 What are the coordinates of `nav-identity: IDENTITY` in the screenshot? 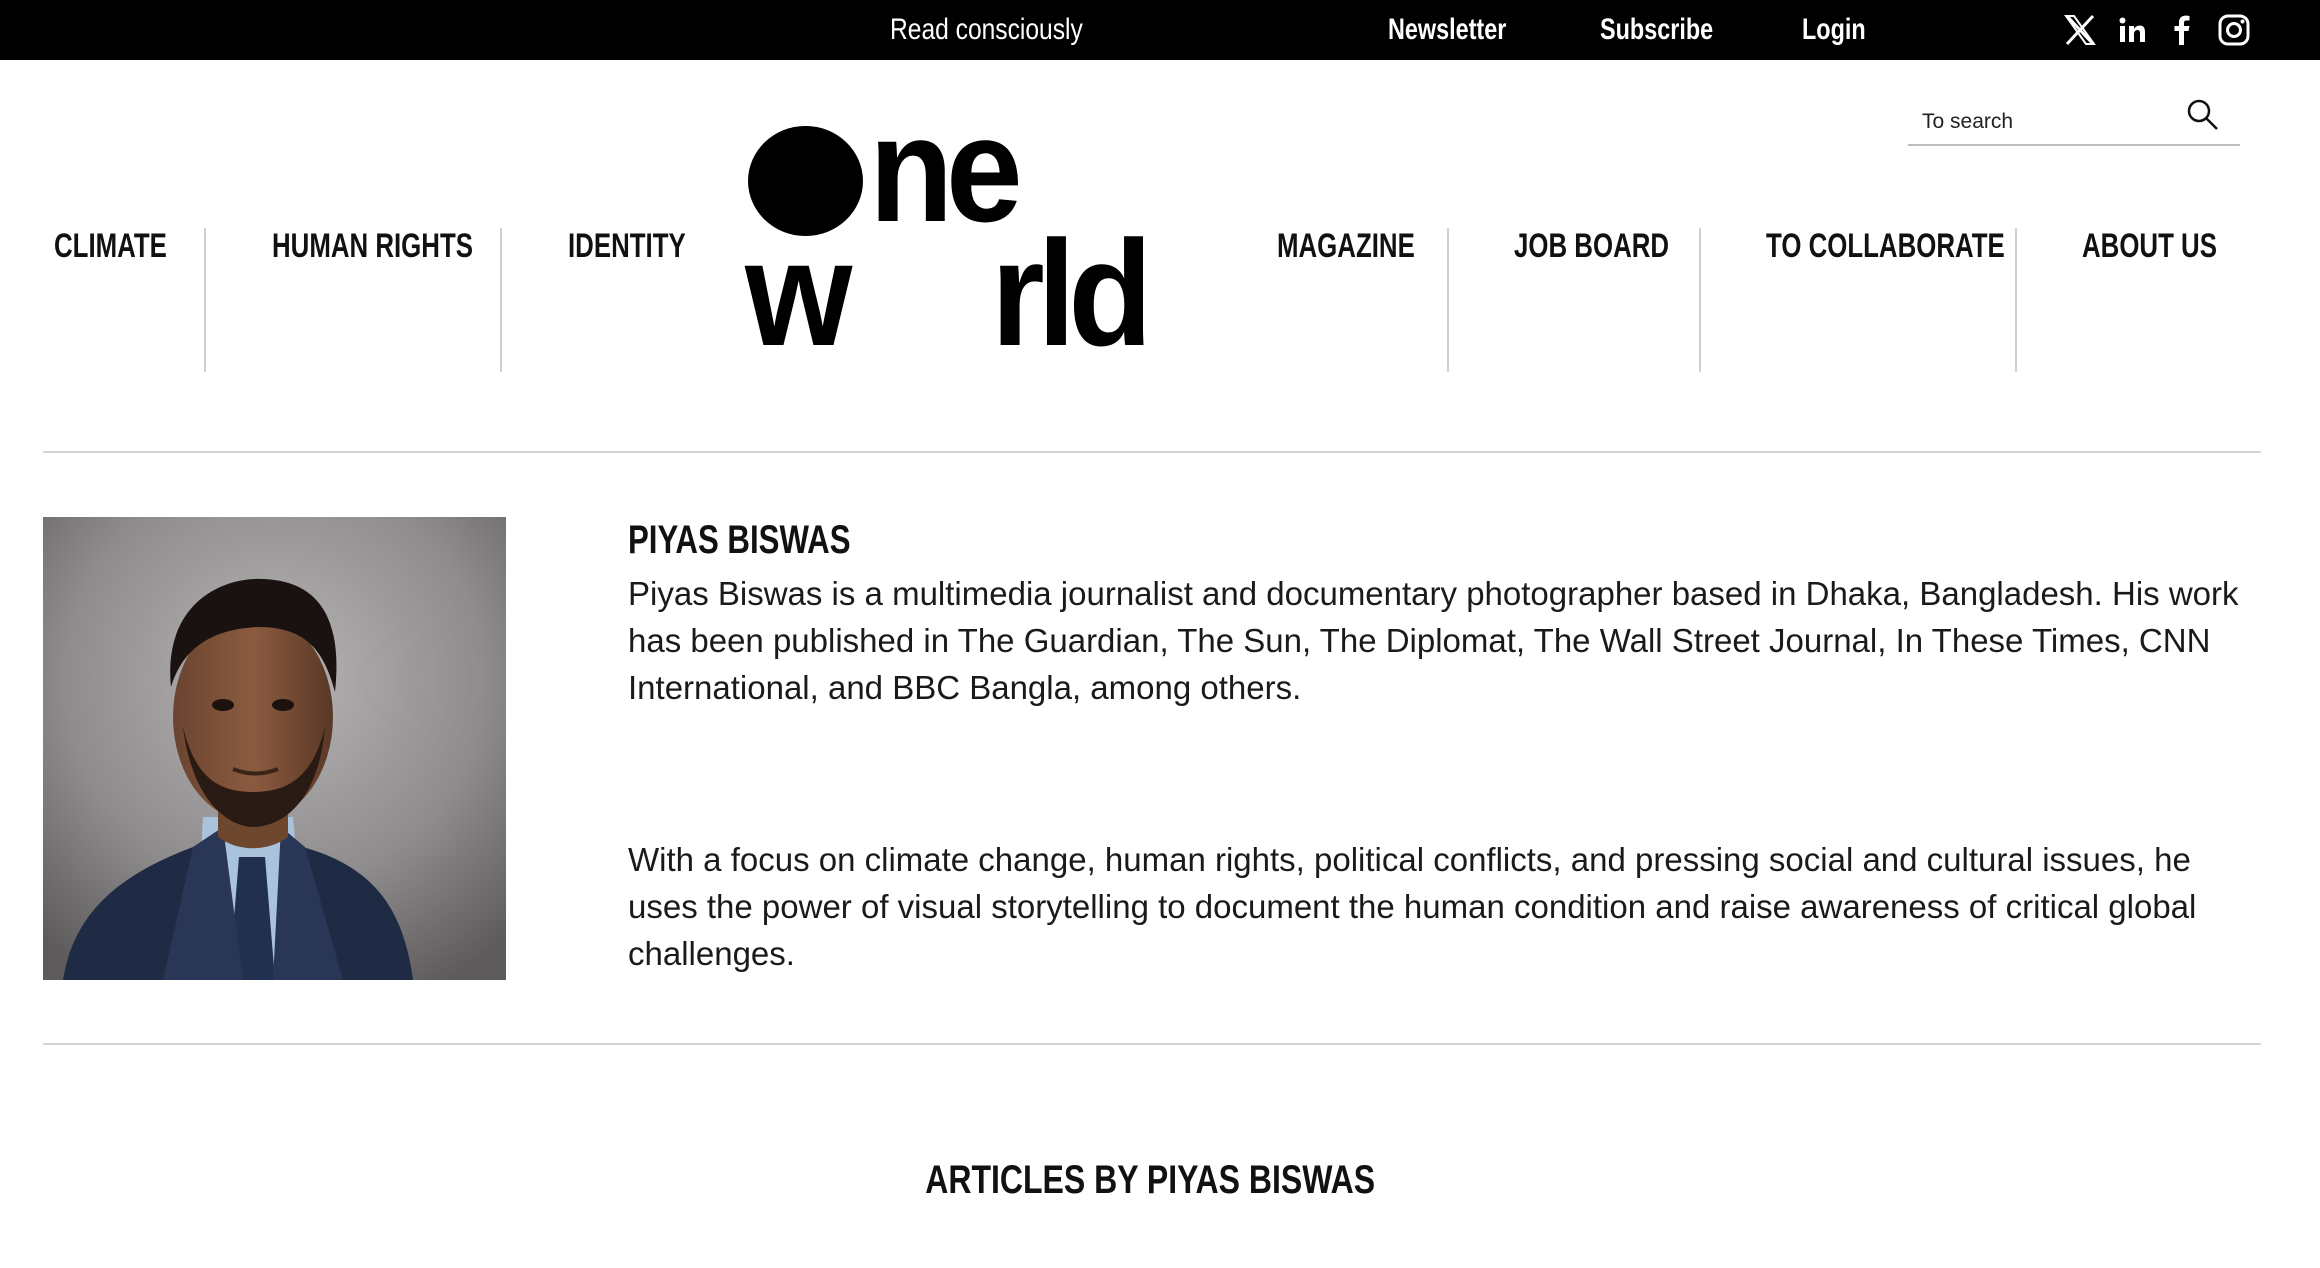 It's located at (627, 246).